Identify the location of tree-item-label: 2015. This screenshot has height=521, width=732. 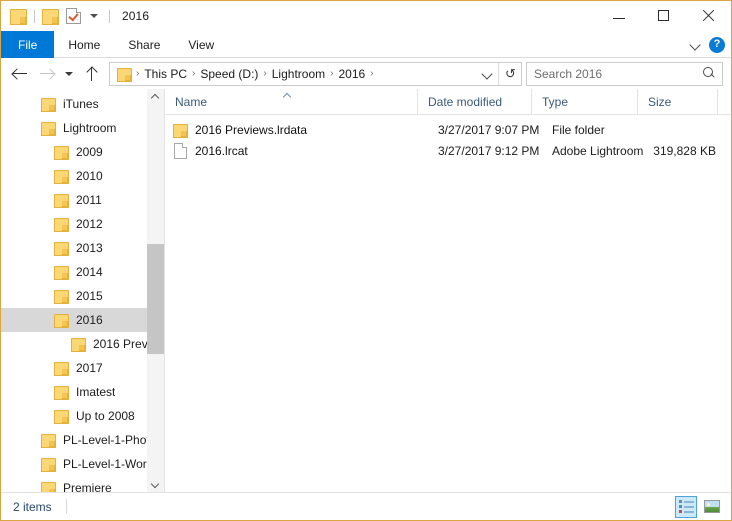
(89, 296).